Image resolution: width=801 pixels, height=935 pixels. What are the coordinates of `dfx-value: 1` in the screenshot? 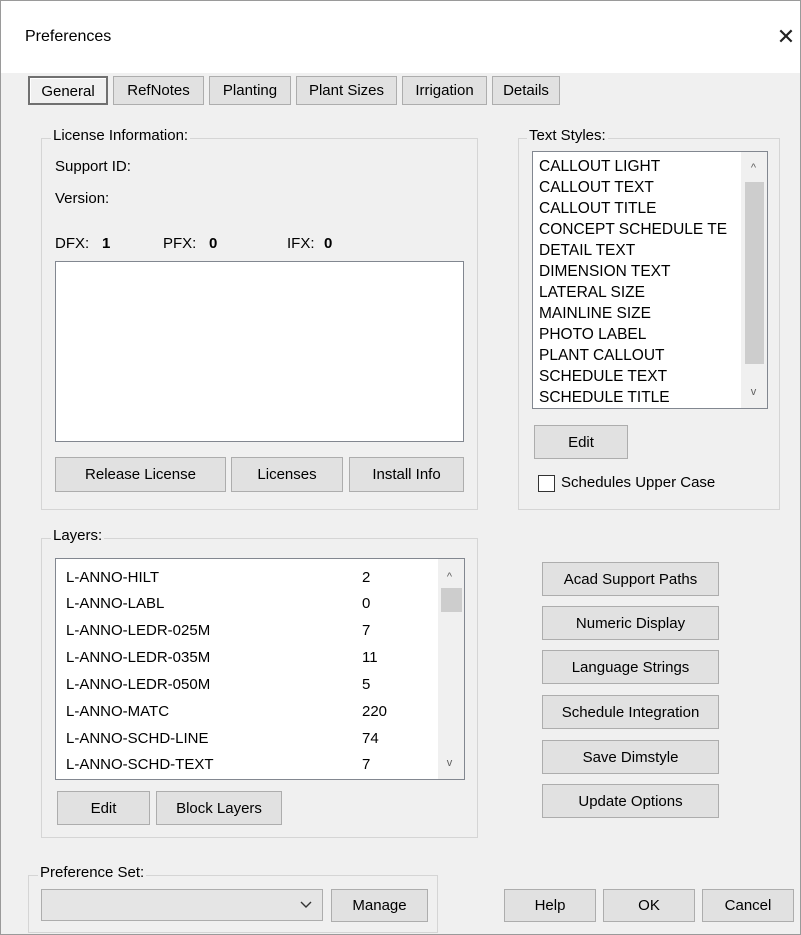 It's located at (106, 243).